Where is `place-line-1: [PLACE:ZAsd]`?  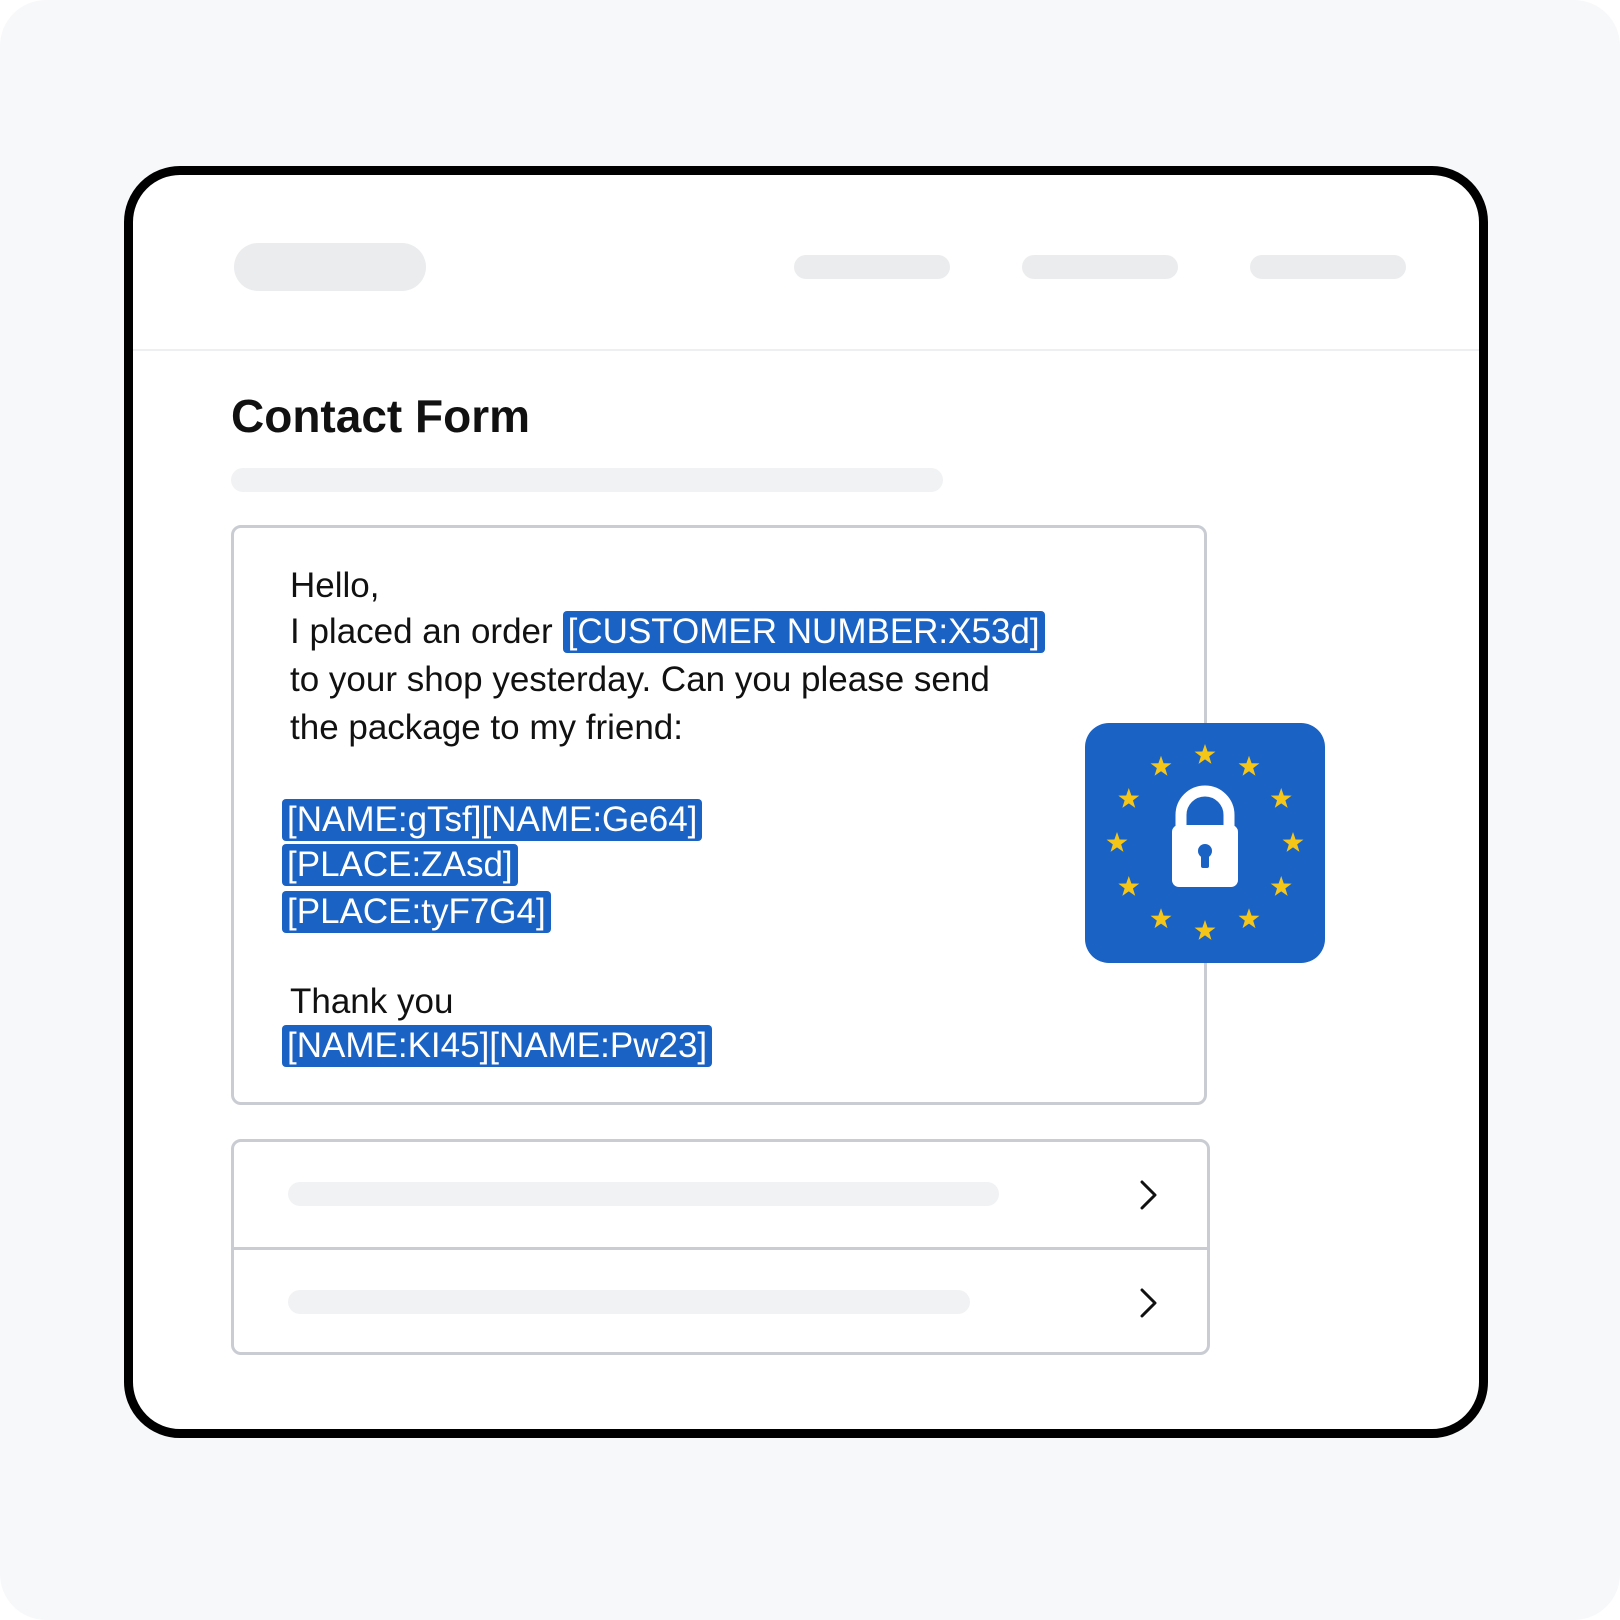
place-line-1: [PLACE:ZAsd] is located at coordinates (400, 865).